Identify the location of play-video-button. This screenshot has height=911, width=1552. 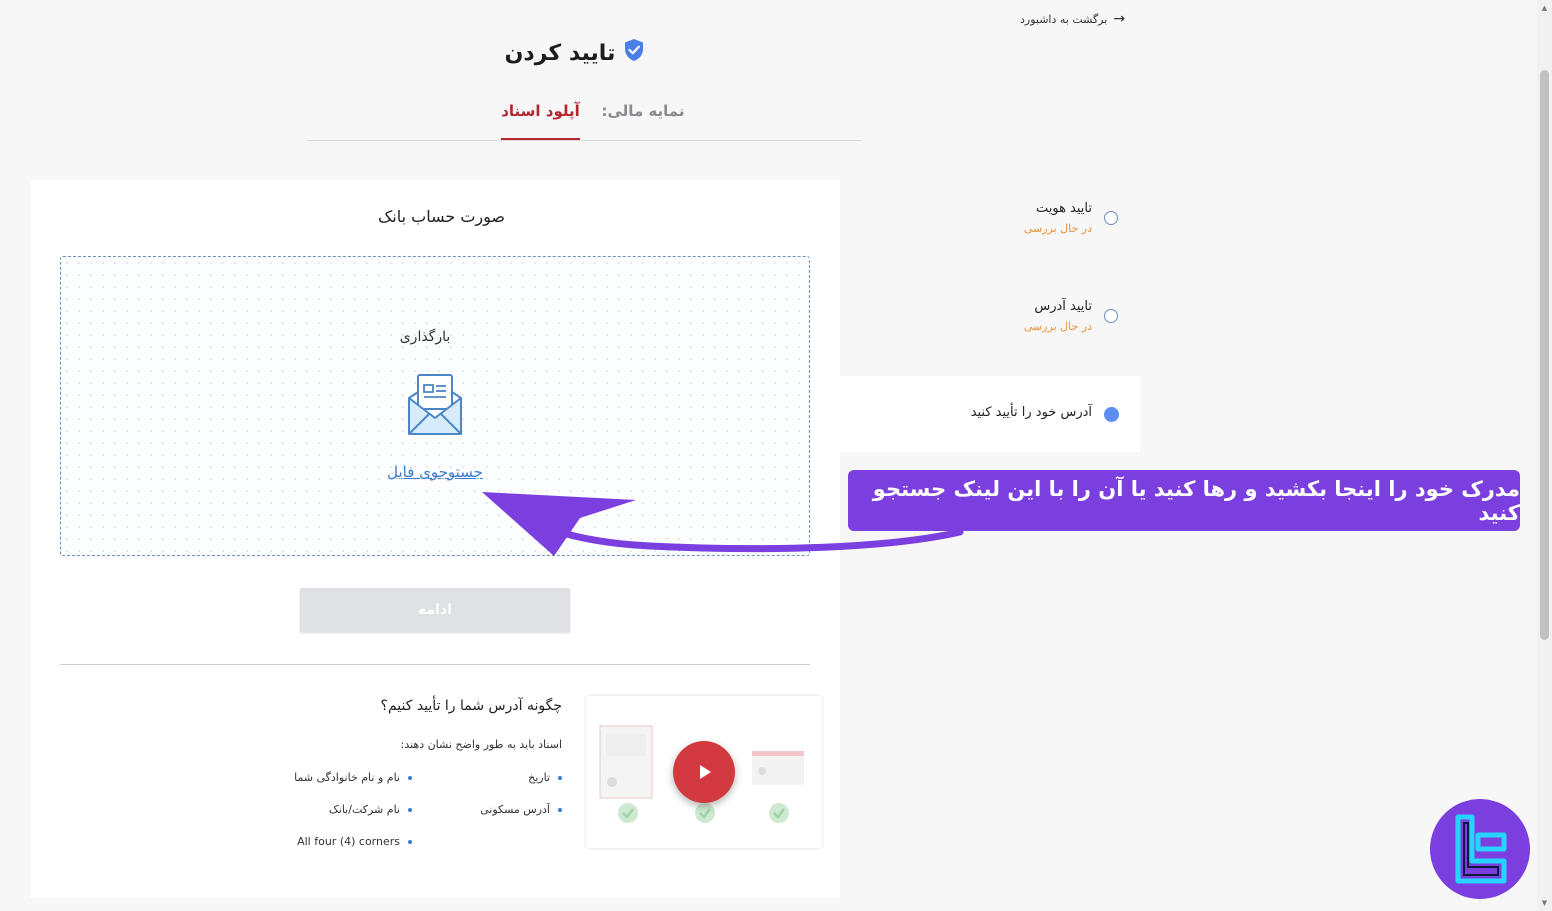
(704, 772).